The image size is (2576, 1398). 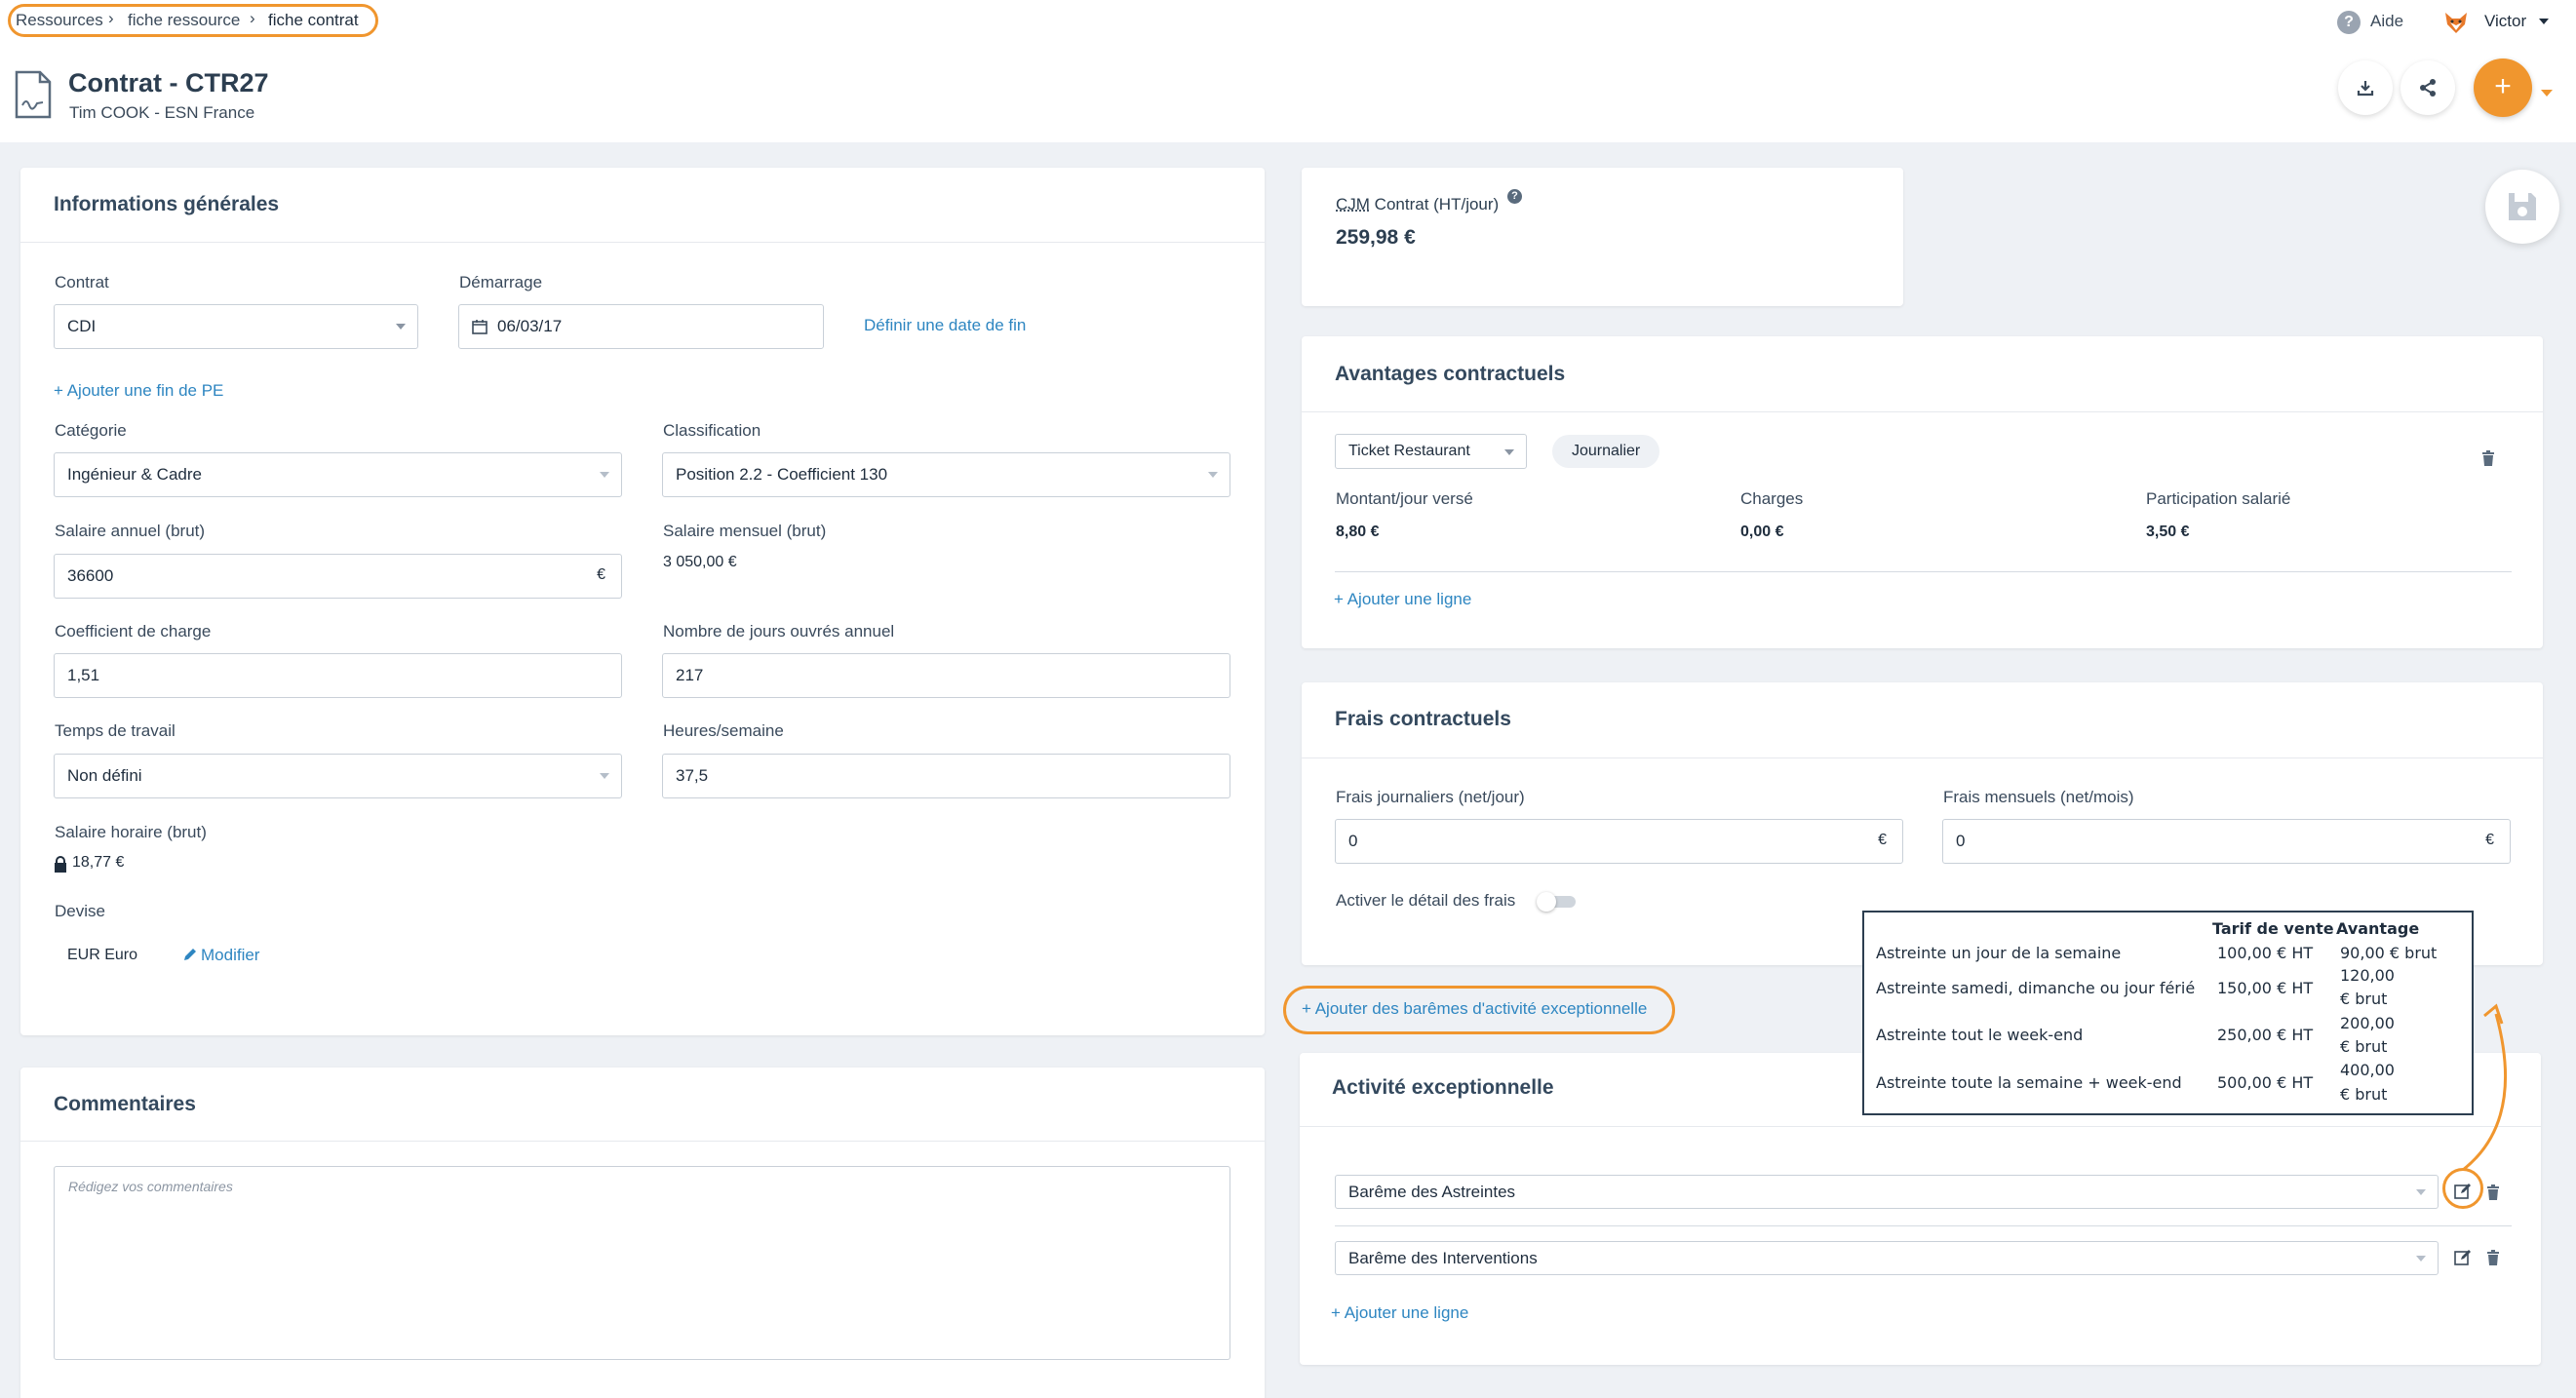 I want to click on add-benefit-line-link: + Ajouter une ligne, so click(x=1402, y=600).